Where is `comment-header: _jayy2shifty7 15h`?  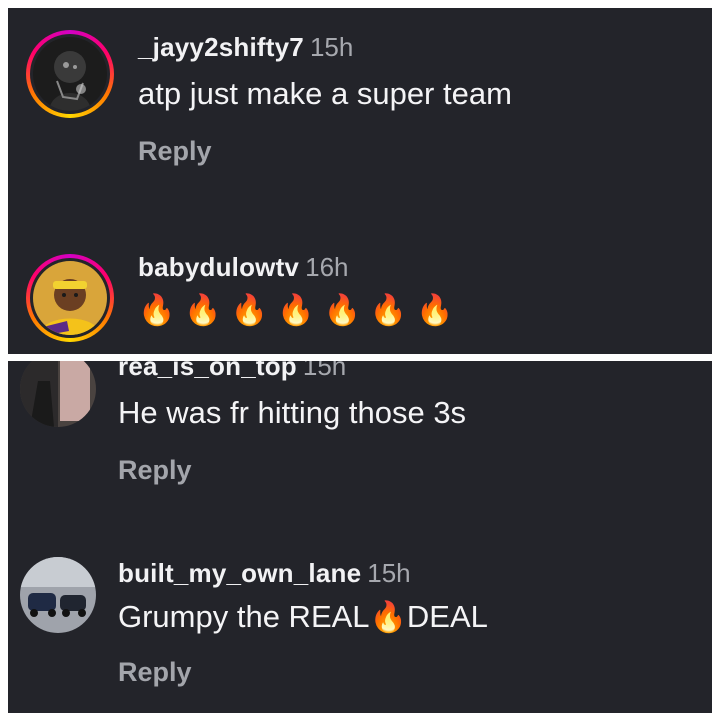
comment-header: _jayy2shifty7 15h is located at coordinates (245, 47).